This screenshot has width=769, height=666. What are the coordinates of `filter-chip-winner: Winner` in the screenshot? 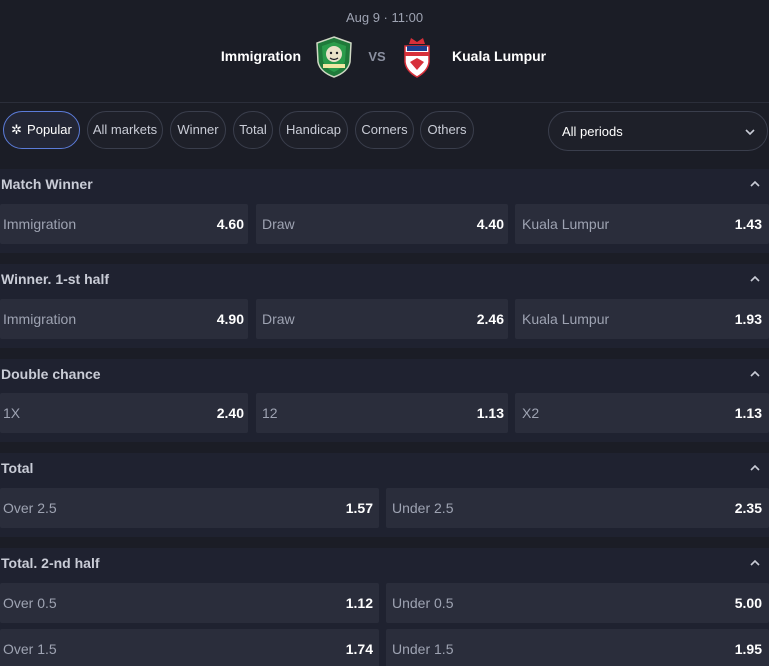 It's located at (198, 130).